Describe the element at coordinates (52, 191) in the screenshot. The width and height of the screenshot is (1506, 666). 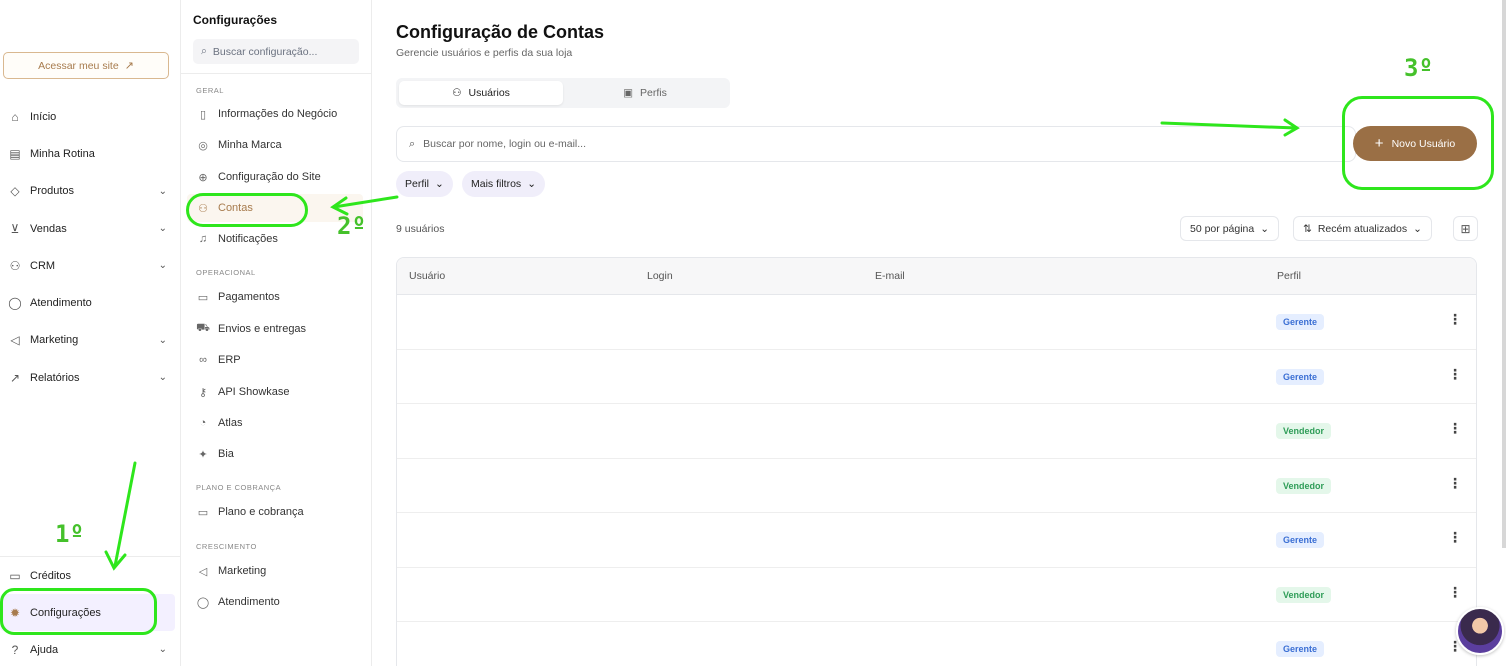
I see `sidebar-item-label: Produtos` at that location.